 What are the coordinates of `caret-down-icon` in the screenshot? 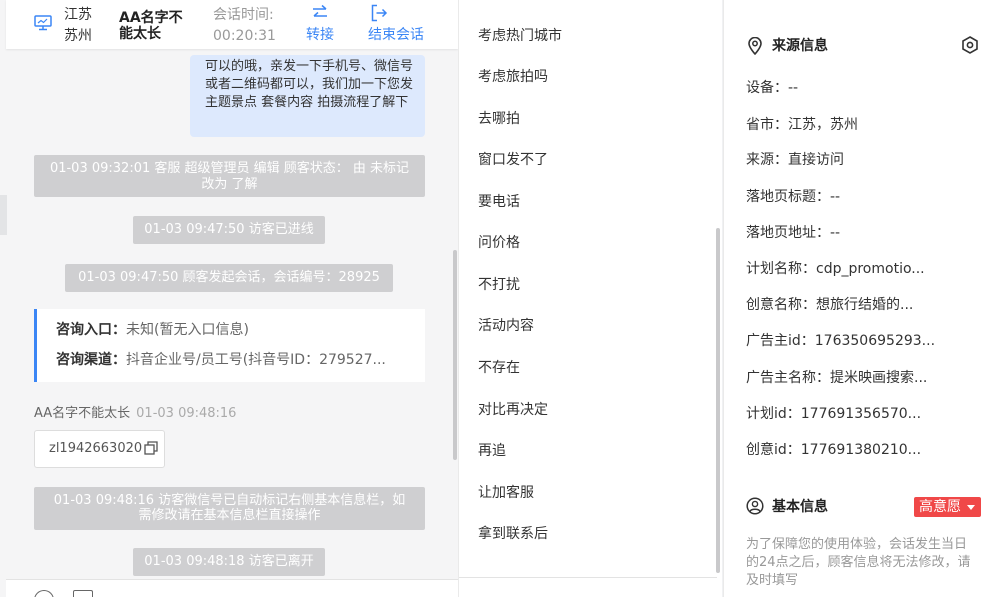 It's located at (971, 507).